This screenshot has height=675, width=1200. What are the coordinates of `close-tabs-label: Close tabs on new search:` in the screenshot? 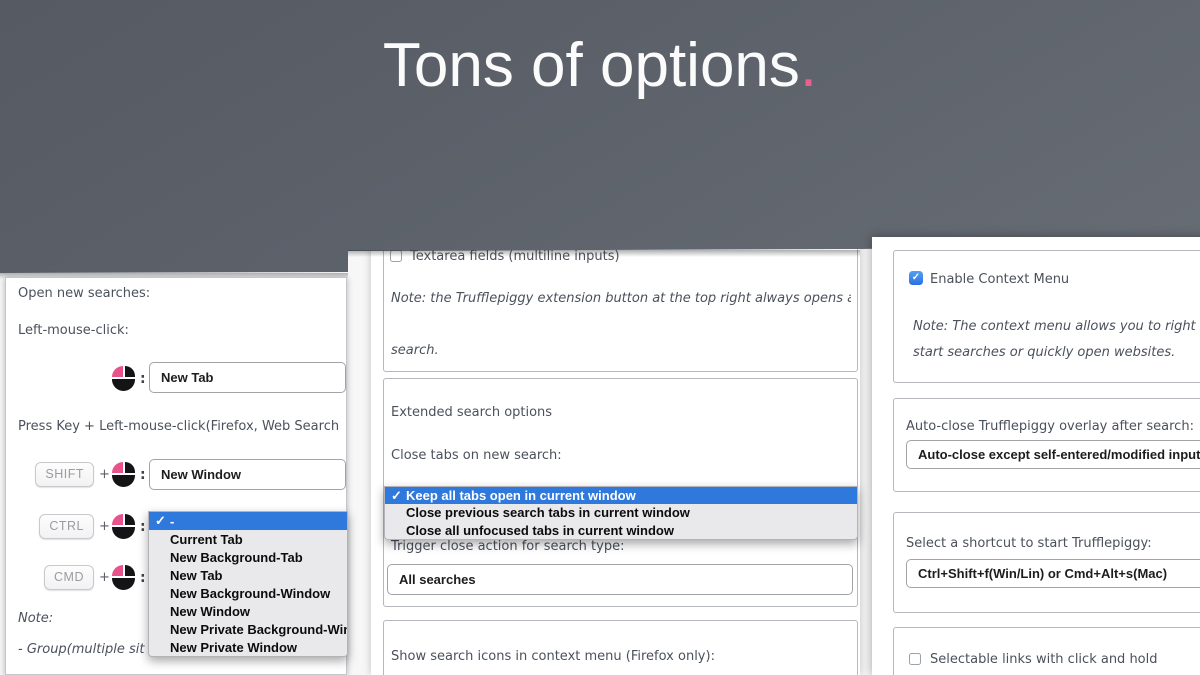 It's located at (476, 455).